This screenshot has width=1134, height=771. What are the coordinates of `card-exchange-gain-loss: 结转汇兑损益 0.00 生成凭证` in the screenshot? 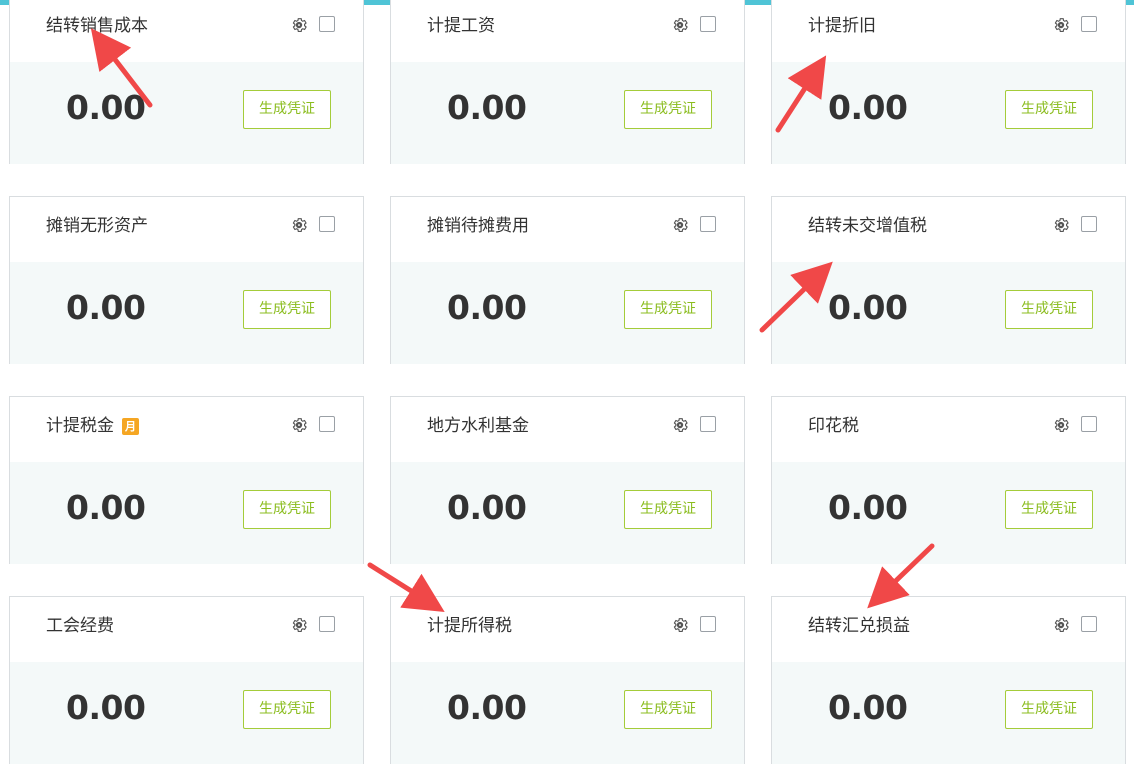 It's located at (948, 680).